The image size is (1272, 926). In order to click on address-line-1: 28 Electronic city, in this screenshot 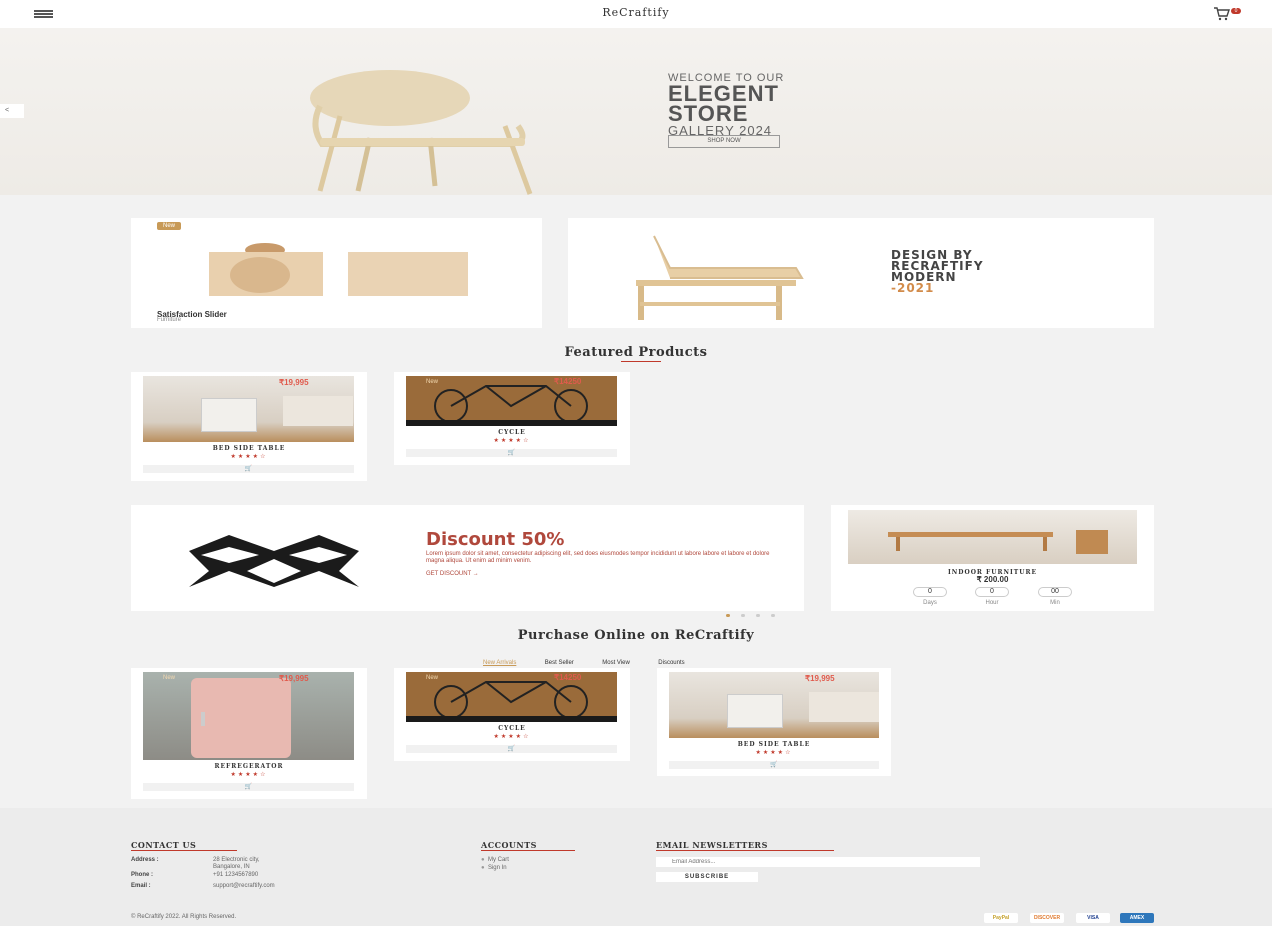, I will do `click(236, 860)`.